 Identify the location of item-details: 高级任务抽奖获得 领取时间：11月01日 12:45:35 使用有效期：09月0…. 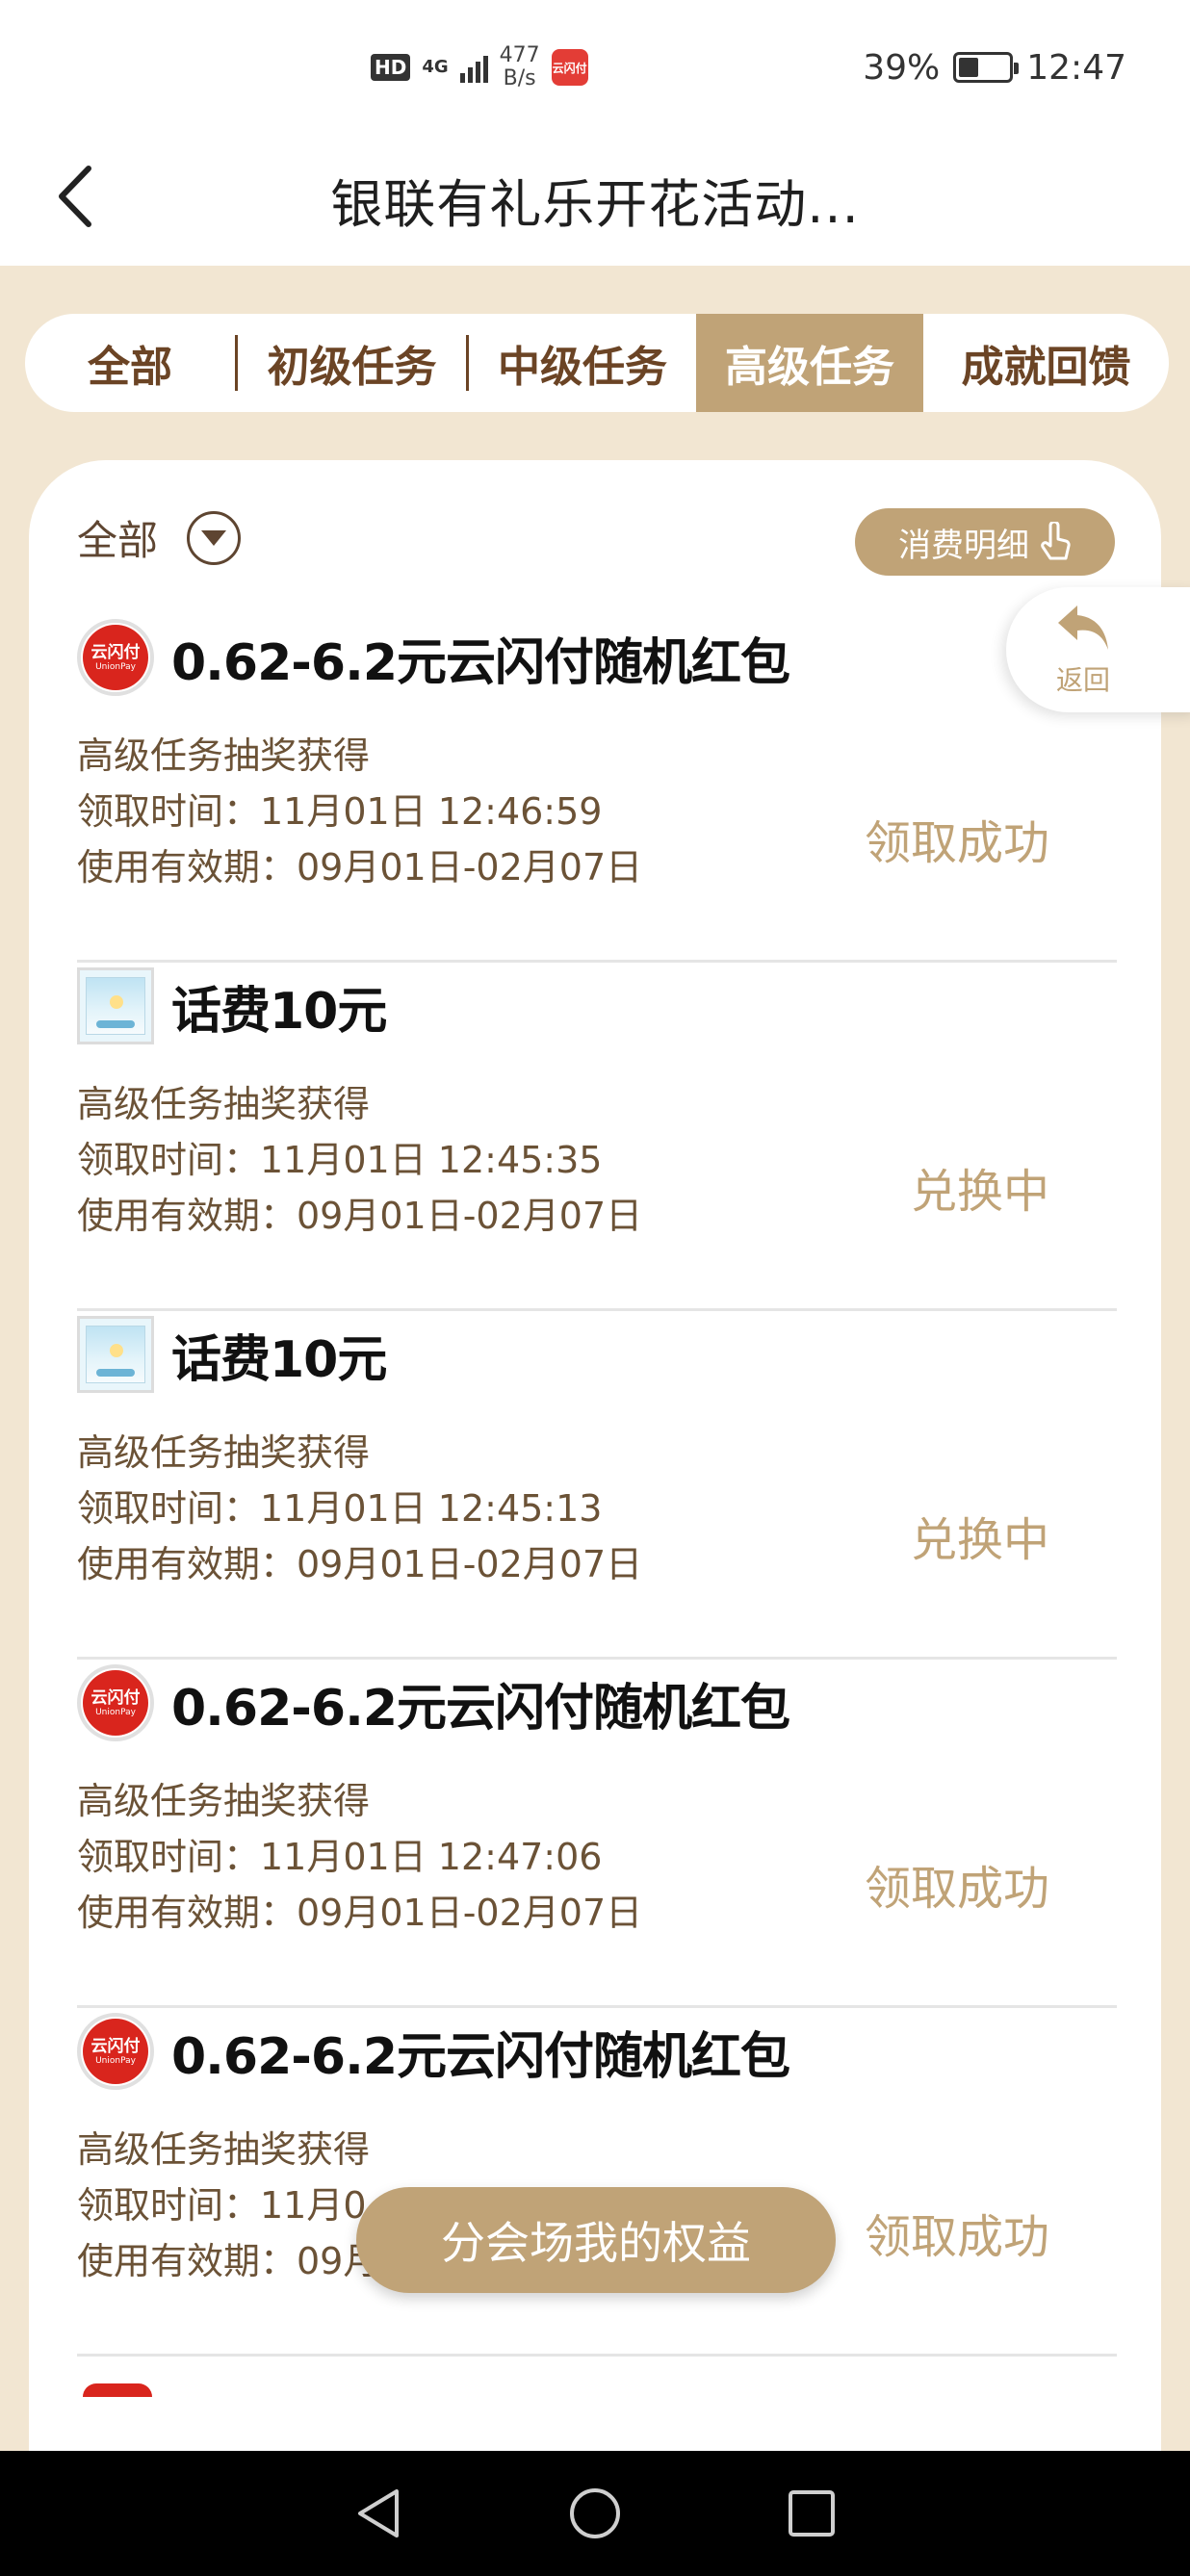
(360, 1160).